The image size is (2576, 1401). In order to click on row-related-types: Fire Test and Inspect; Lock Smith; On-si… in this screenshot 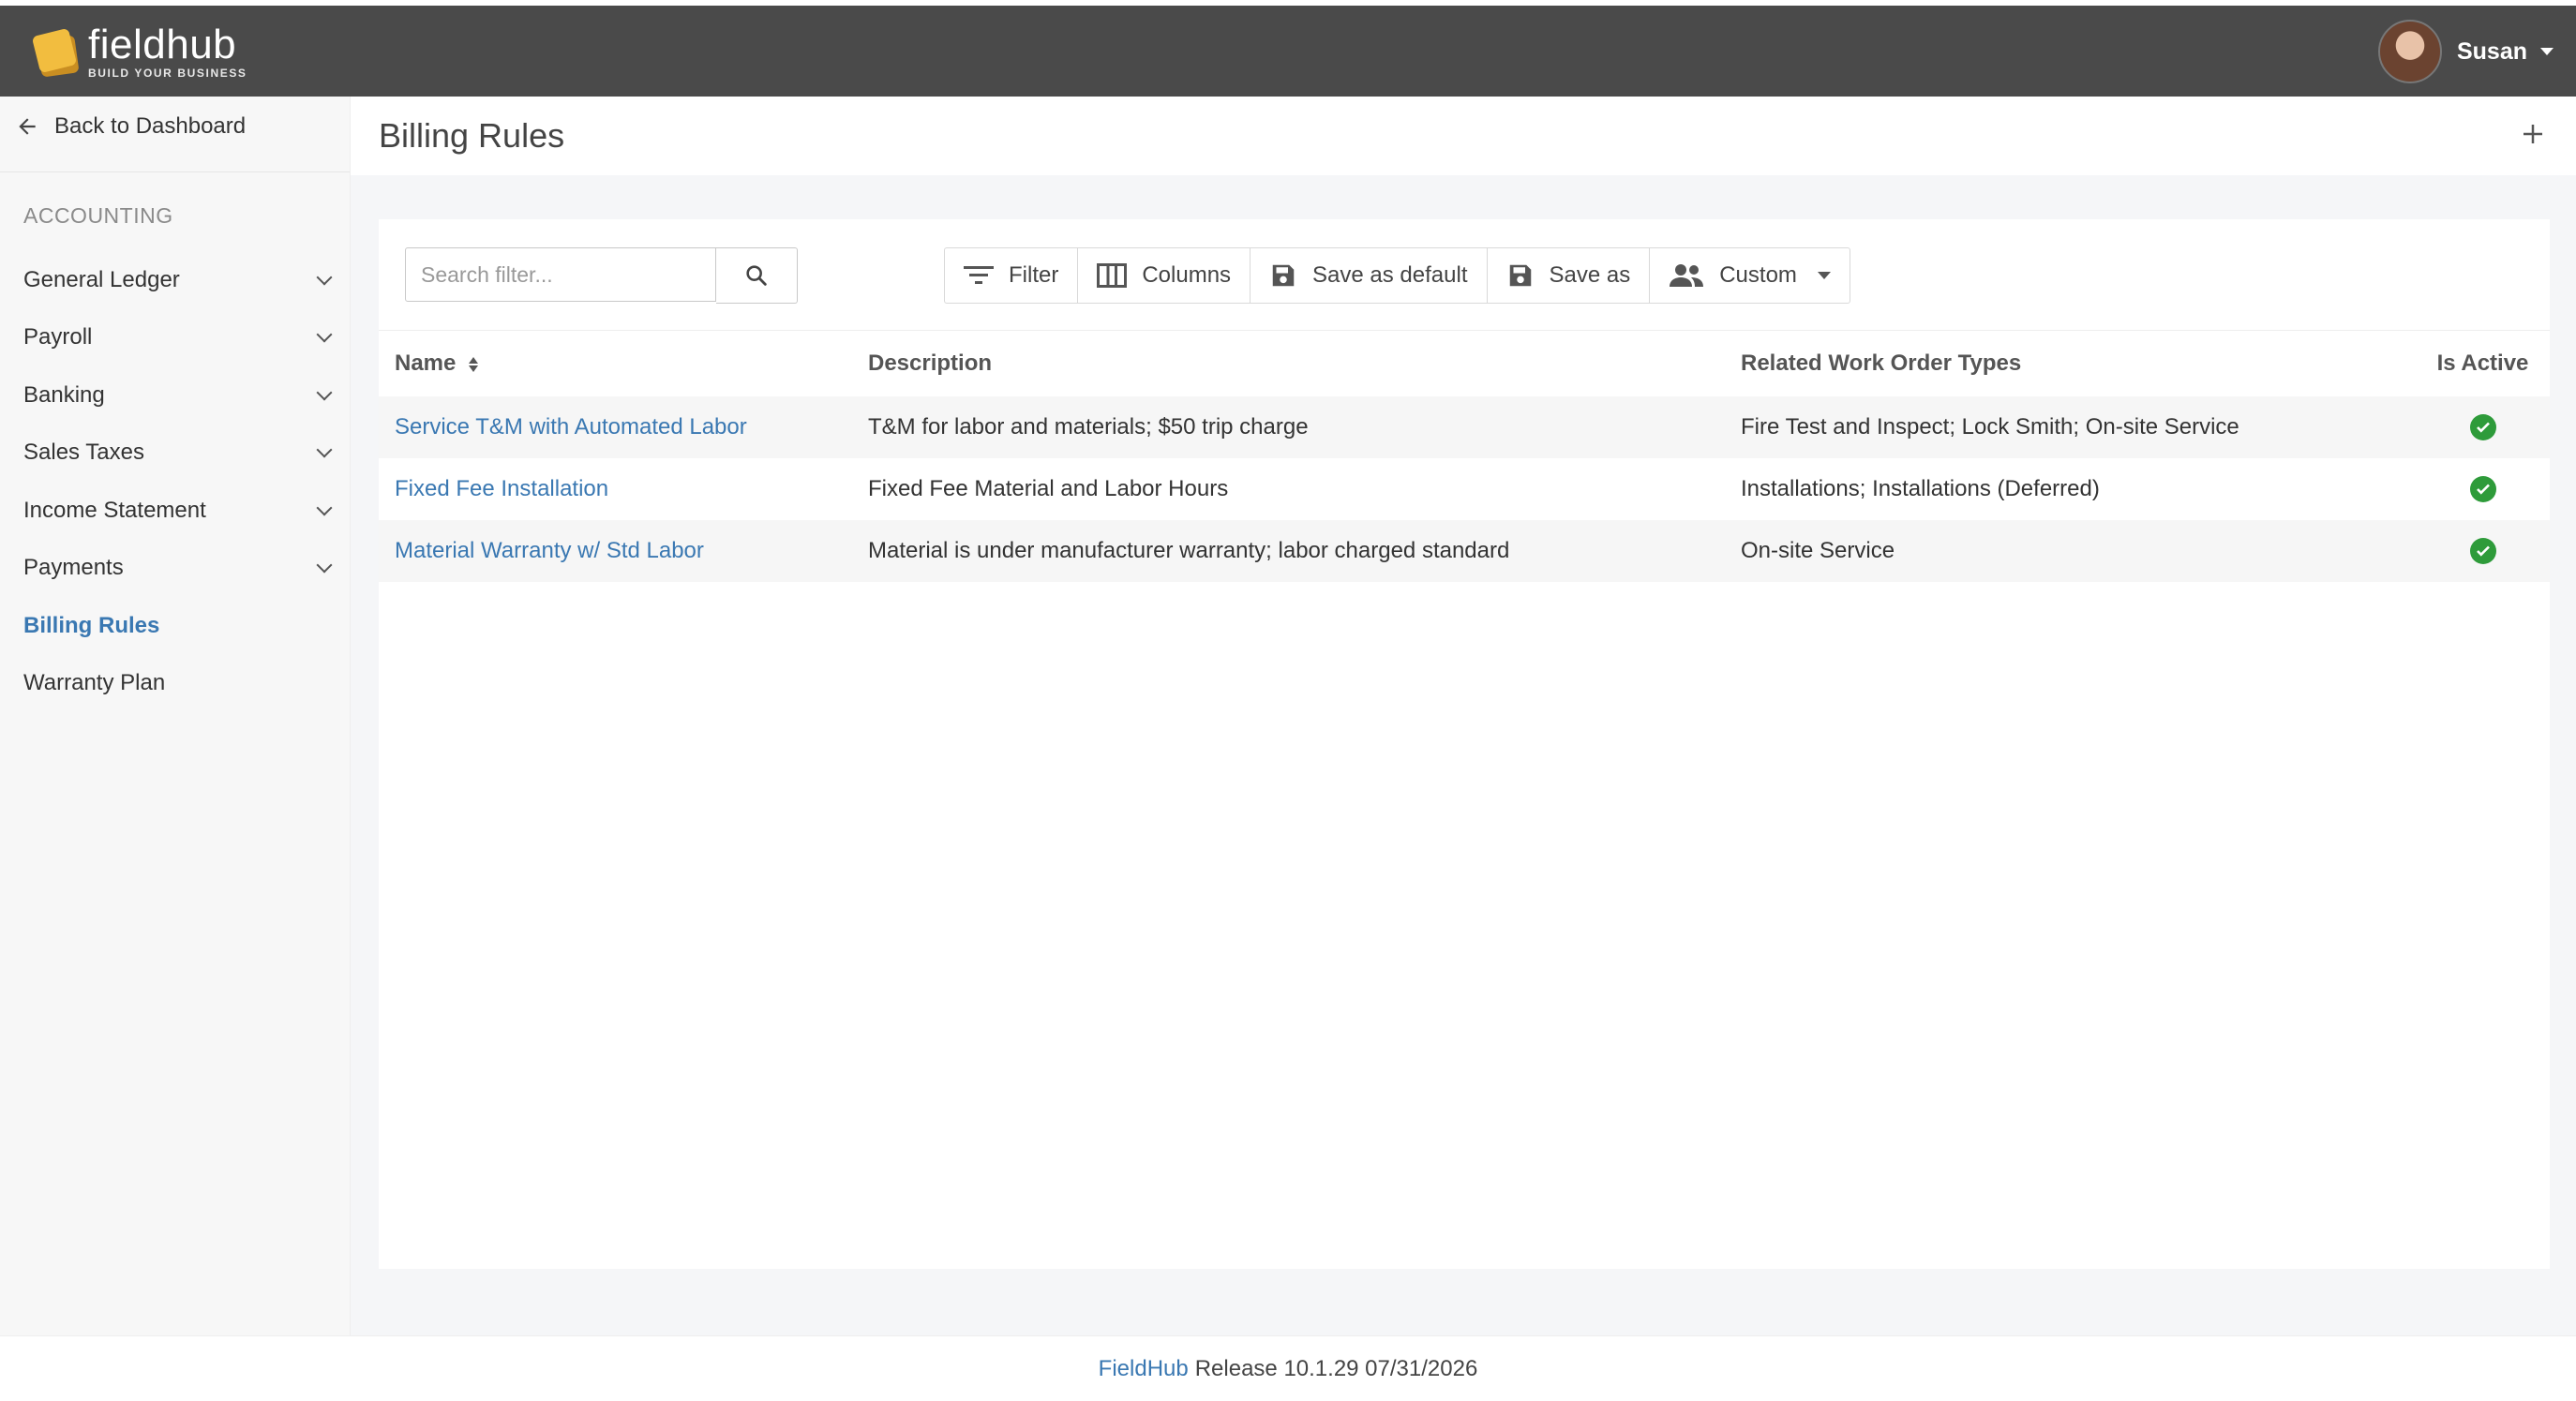, I will do `click(1990, 427)`.